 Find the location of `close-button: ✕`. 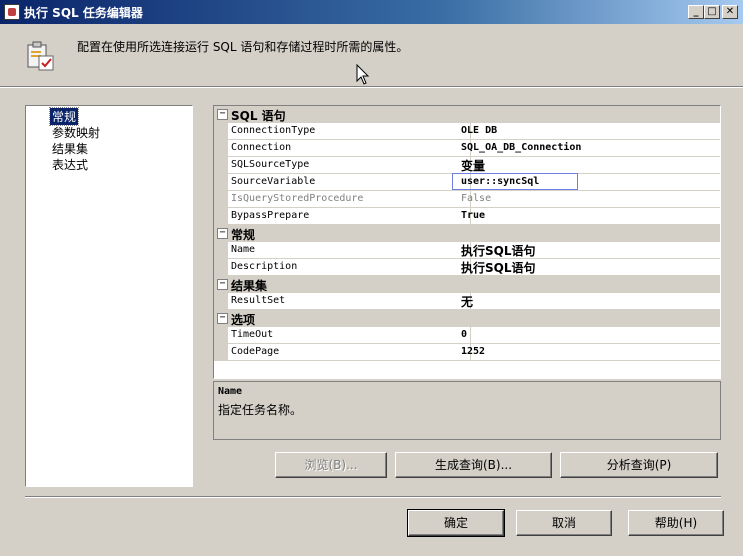

close-button: ✕ is located at coordinates (730, 12).